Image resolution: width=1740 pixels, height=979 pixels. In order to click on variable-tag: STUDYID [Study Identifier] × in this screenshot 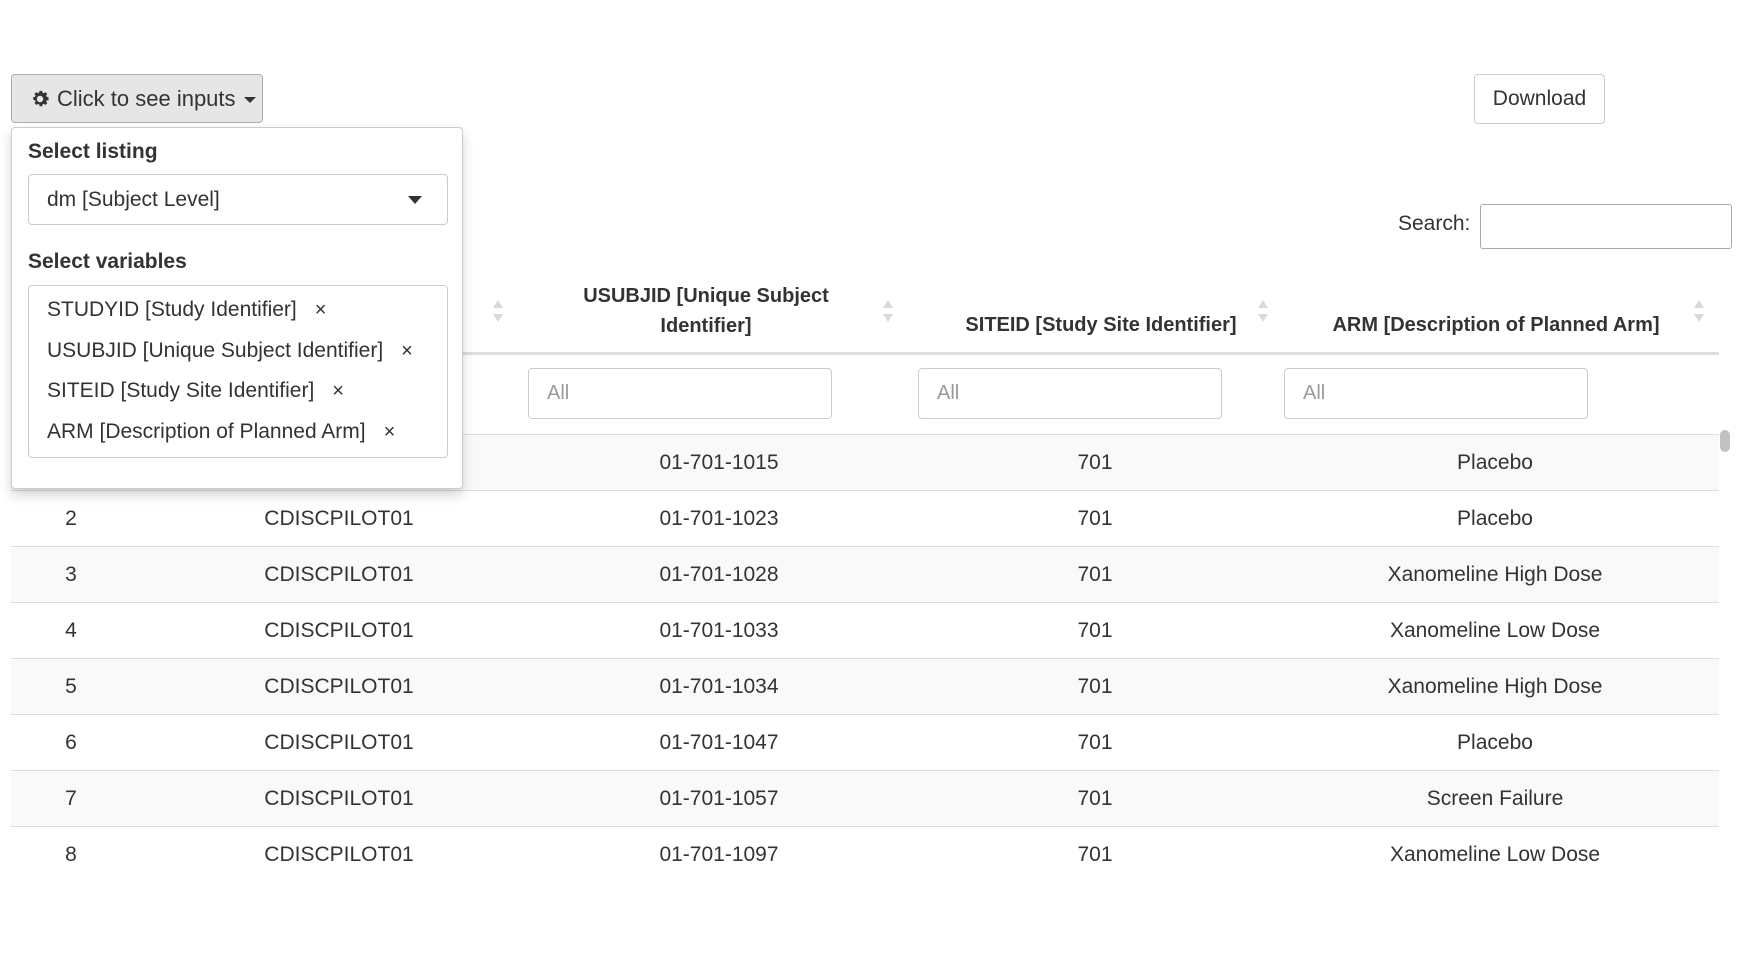, I will do `click(187, 310)`.